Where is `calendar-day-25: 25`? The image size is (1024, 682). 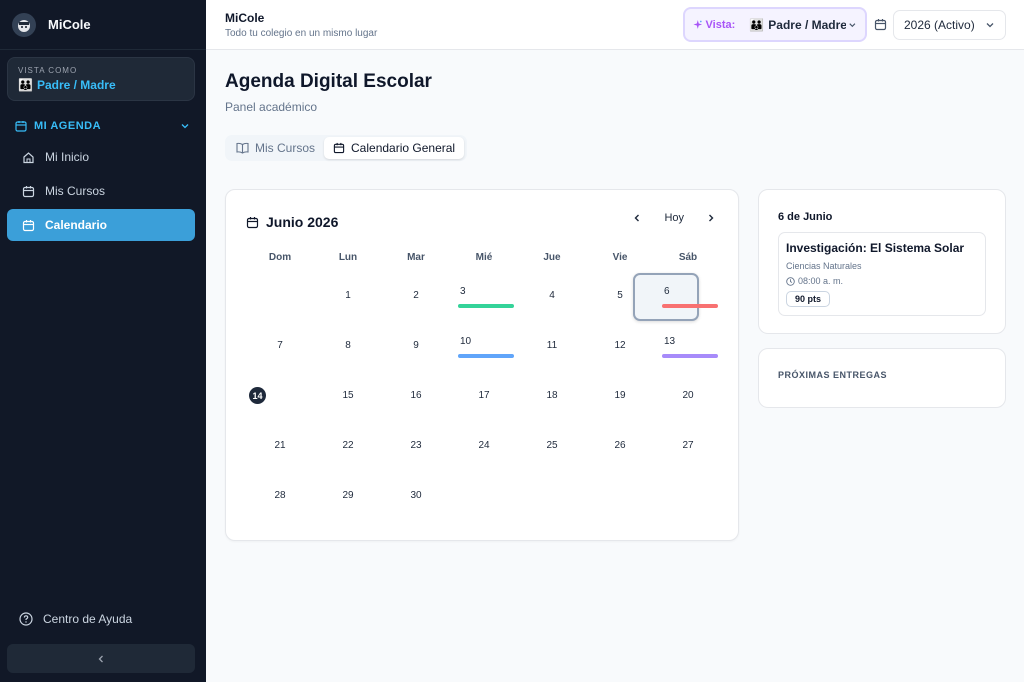
calendar-day-25: 25 is located at coordinates (552, 447).